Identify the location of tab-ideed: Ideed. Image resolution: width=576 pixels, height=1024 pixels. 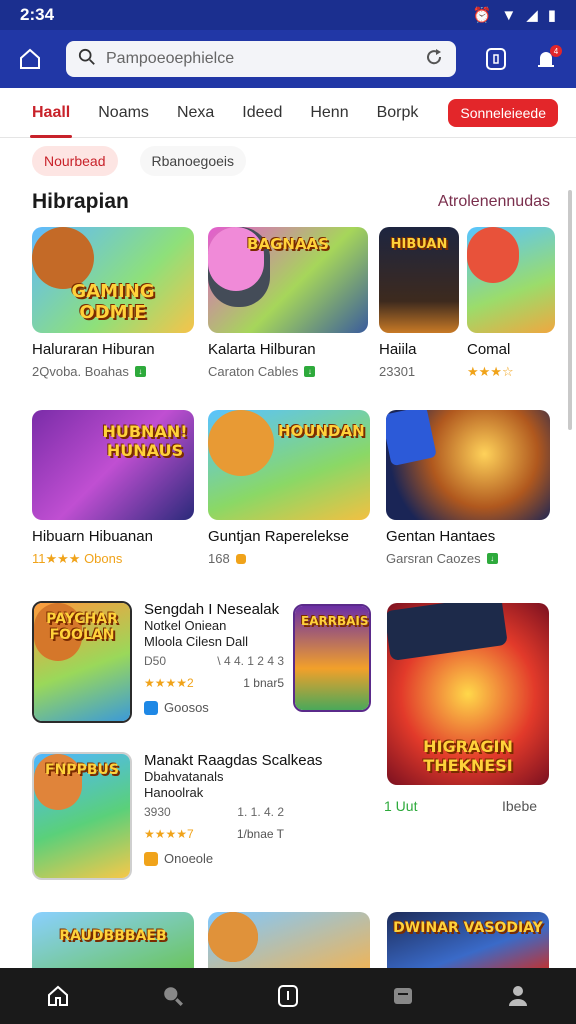
(262, 113).